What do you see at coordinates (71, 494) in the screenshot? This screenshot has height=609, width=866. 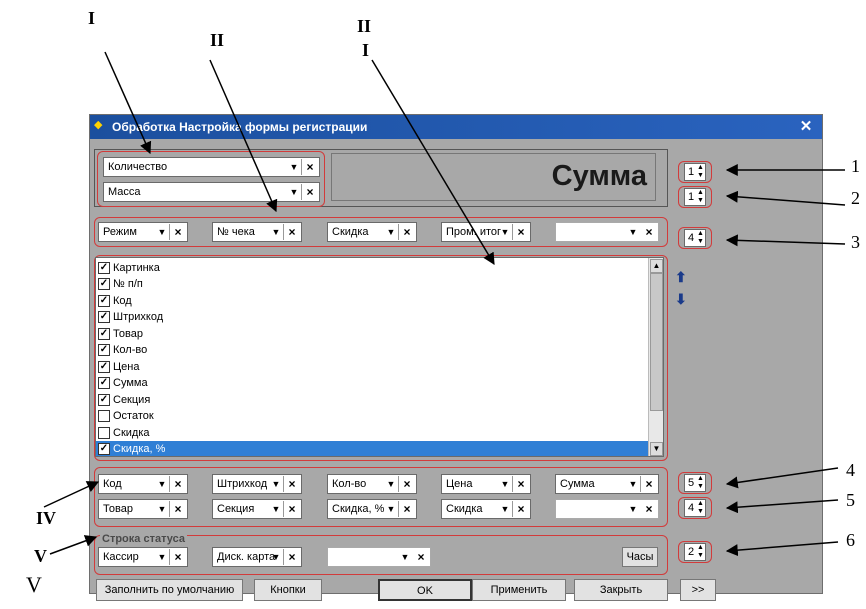 I see `arrow-IV` at bounding box center [71, 494].